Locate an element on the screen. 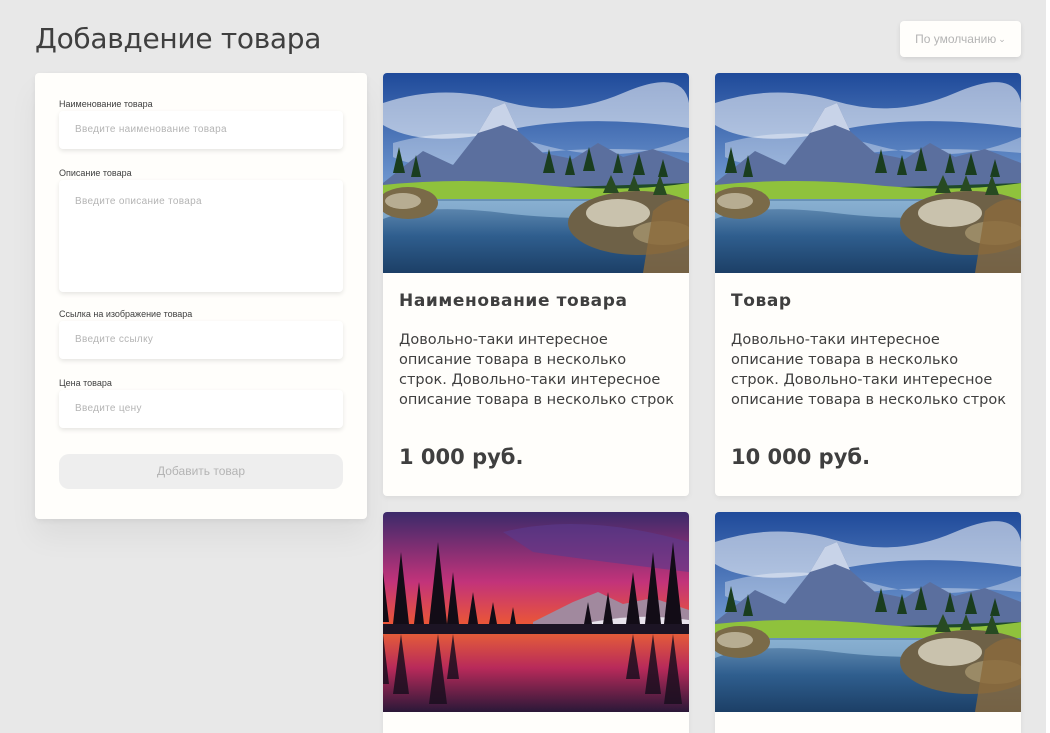  image-link-input: Введите ссылку is located at coordinates (201, 340).